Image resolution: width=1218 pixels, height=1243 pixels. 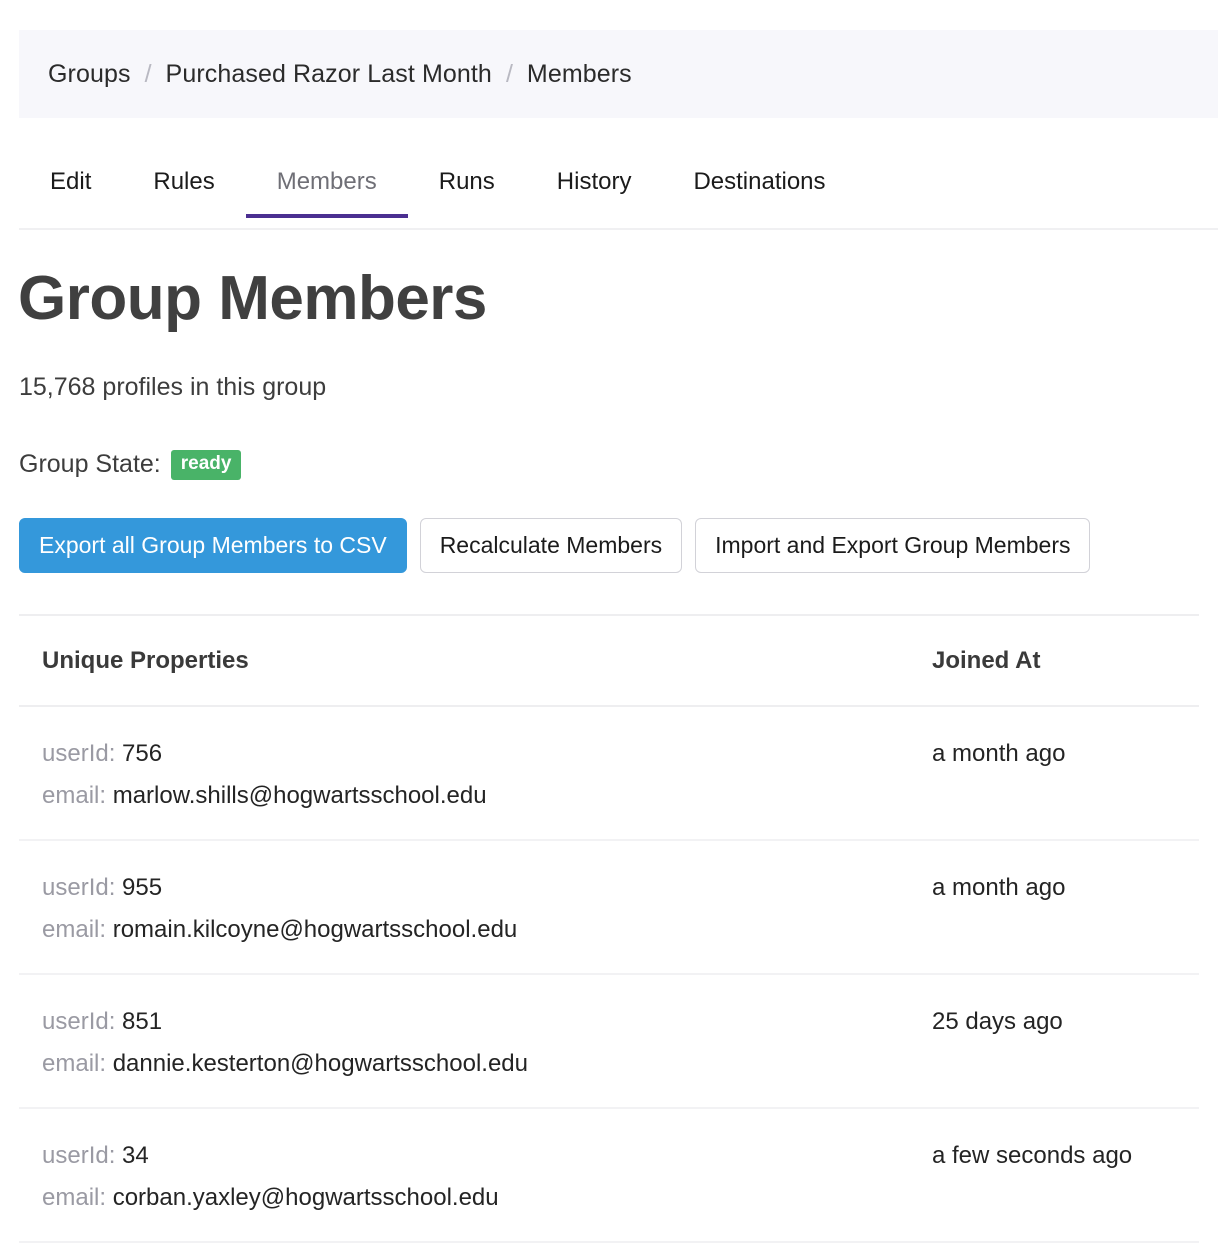 I want to click on import-export-members-button: Import and Export Group Members, so click(x=893, y=546).